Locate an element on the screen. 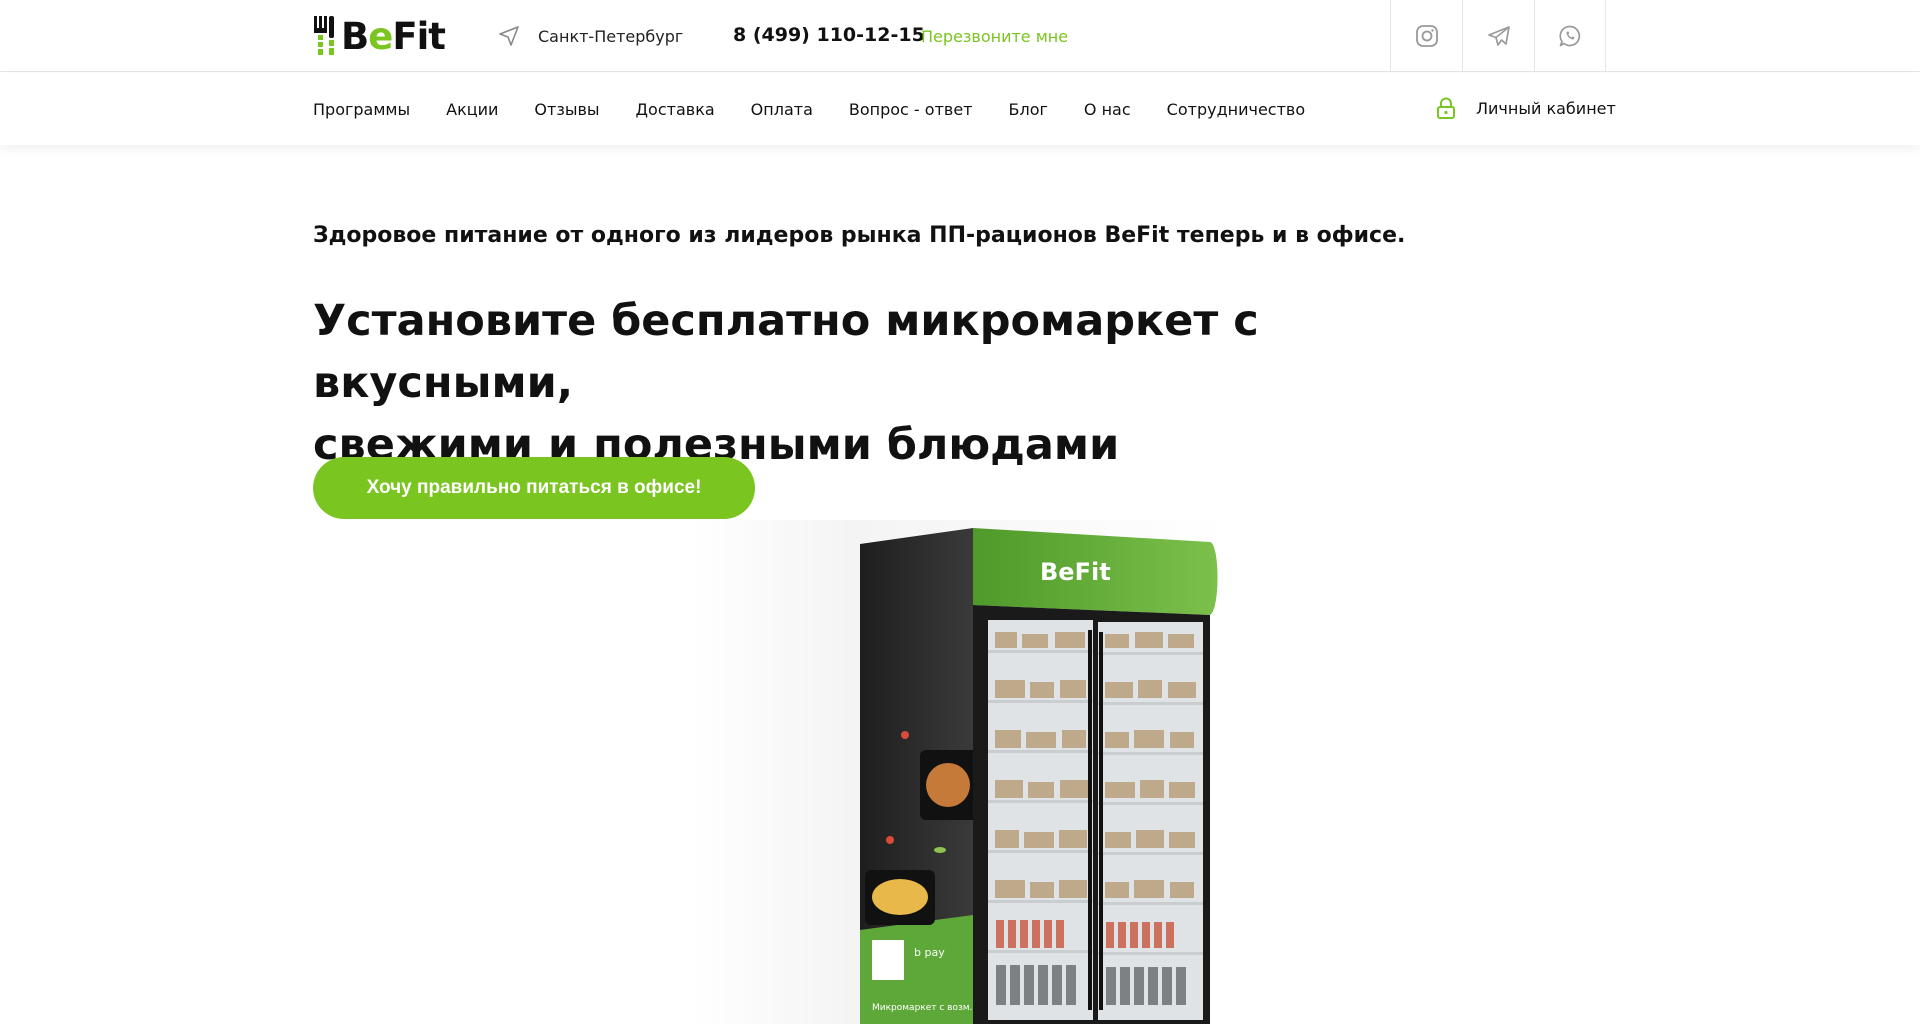  nav-item-payment: Оплата is located at coordinates (782, 109).